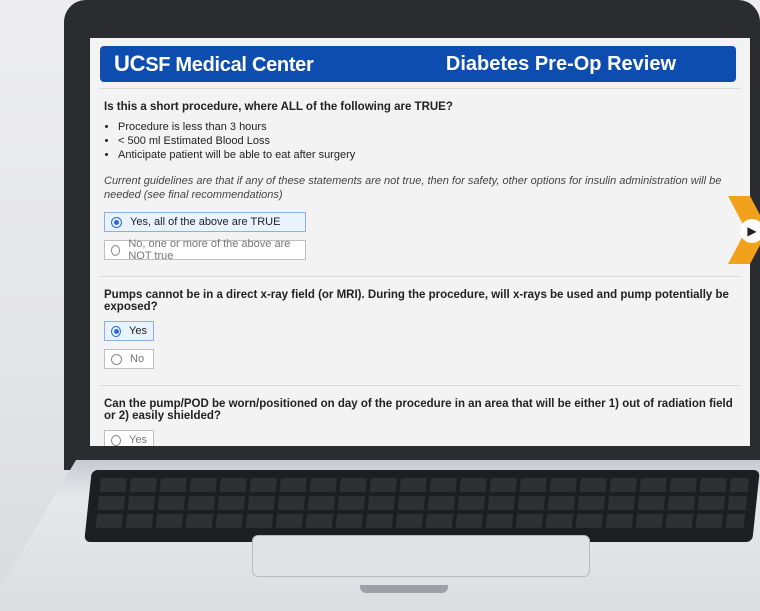 This screenshot has height=611, width=760. I want to click on page-title: Diabetes Pre-Op Review, so click(560, 63).